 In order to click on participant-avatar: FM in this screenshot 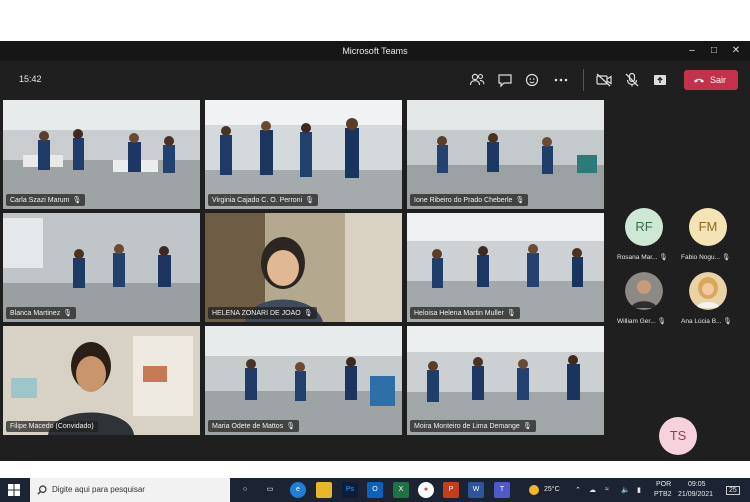, I will do `click(708, 227)`.